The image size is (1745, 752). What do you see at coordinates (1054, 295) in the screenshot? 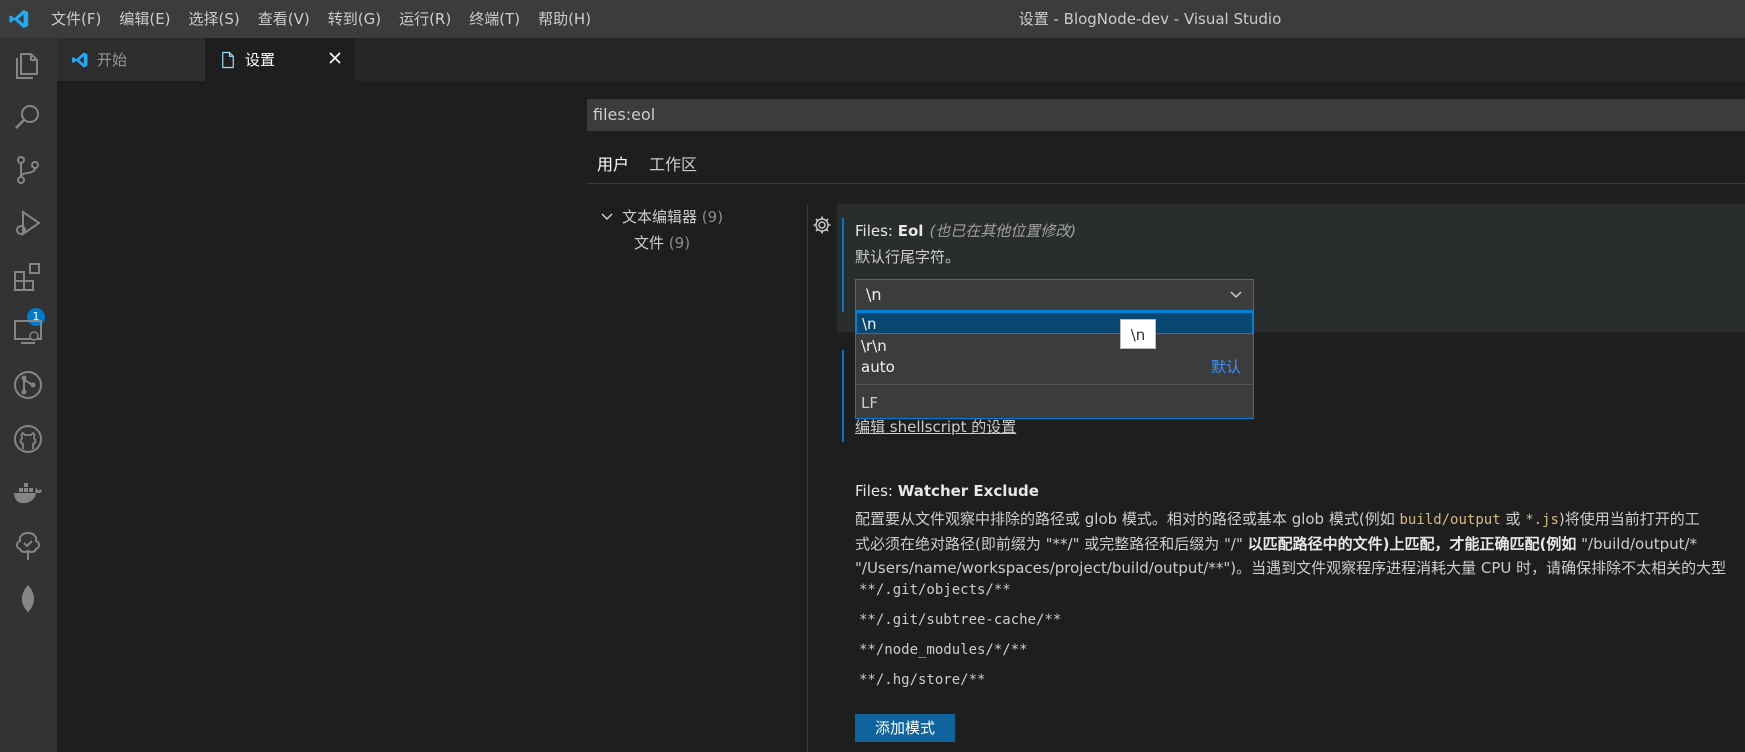
I see `eol-select: \n` at bounding box center [1054, 295].